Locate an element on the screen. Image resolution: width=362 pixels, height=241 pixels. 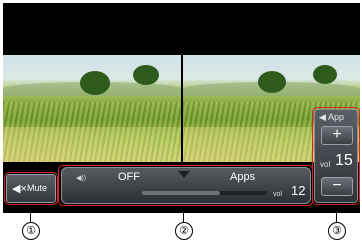
callout-number-1: ① is located at coordinates (31, 231).